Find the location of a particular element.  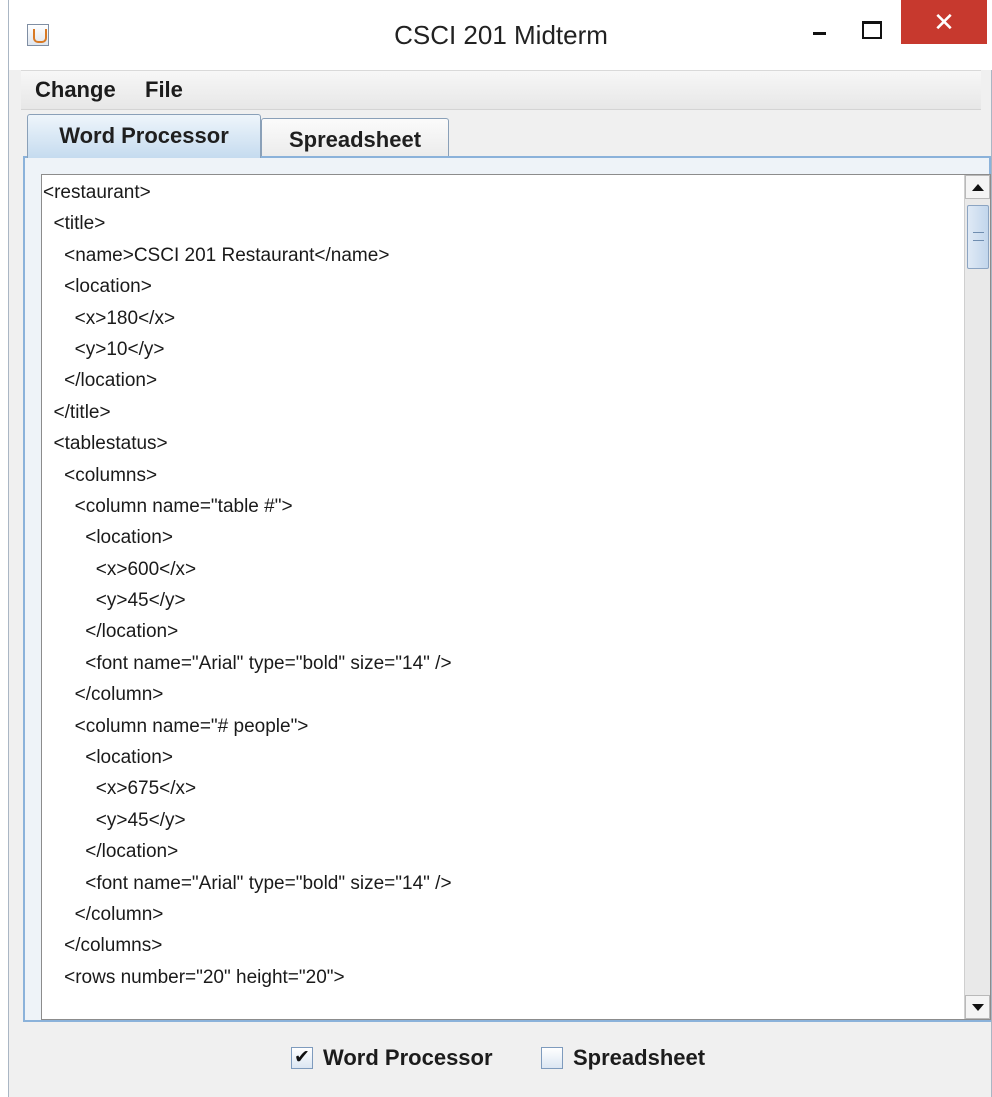

menu-bar: Change File is located at coordinates (501, 90).